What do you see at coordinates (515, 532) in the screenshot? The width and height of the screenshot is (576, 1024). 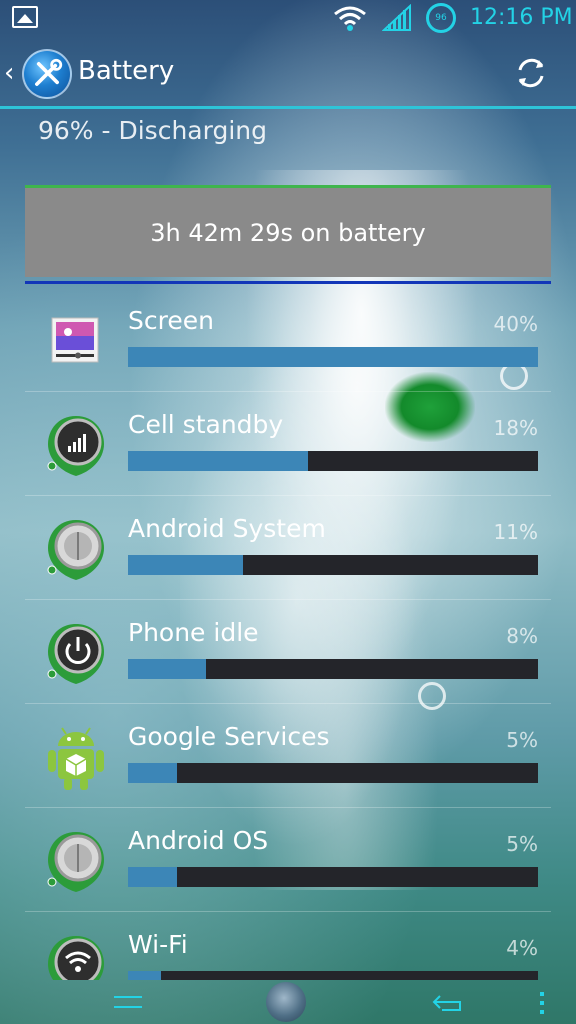 I see `usage-percent: 11%` at bounding box center [515, 532].